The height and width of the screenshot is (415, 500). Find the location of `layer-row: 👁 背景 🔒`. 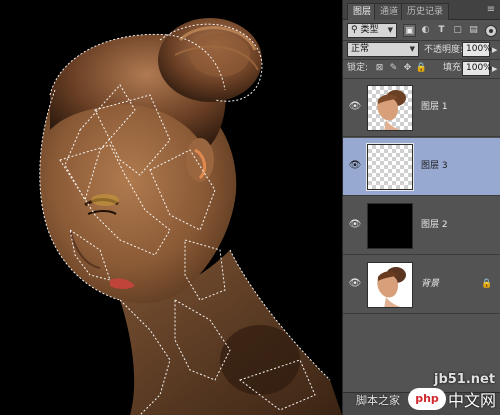

layer-row: 👁 背景 🔒 is located at coordinates (421, 285).